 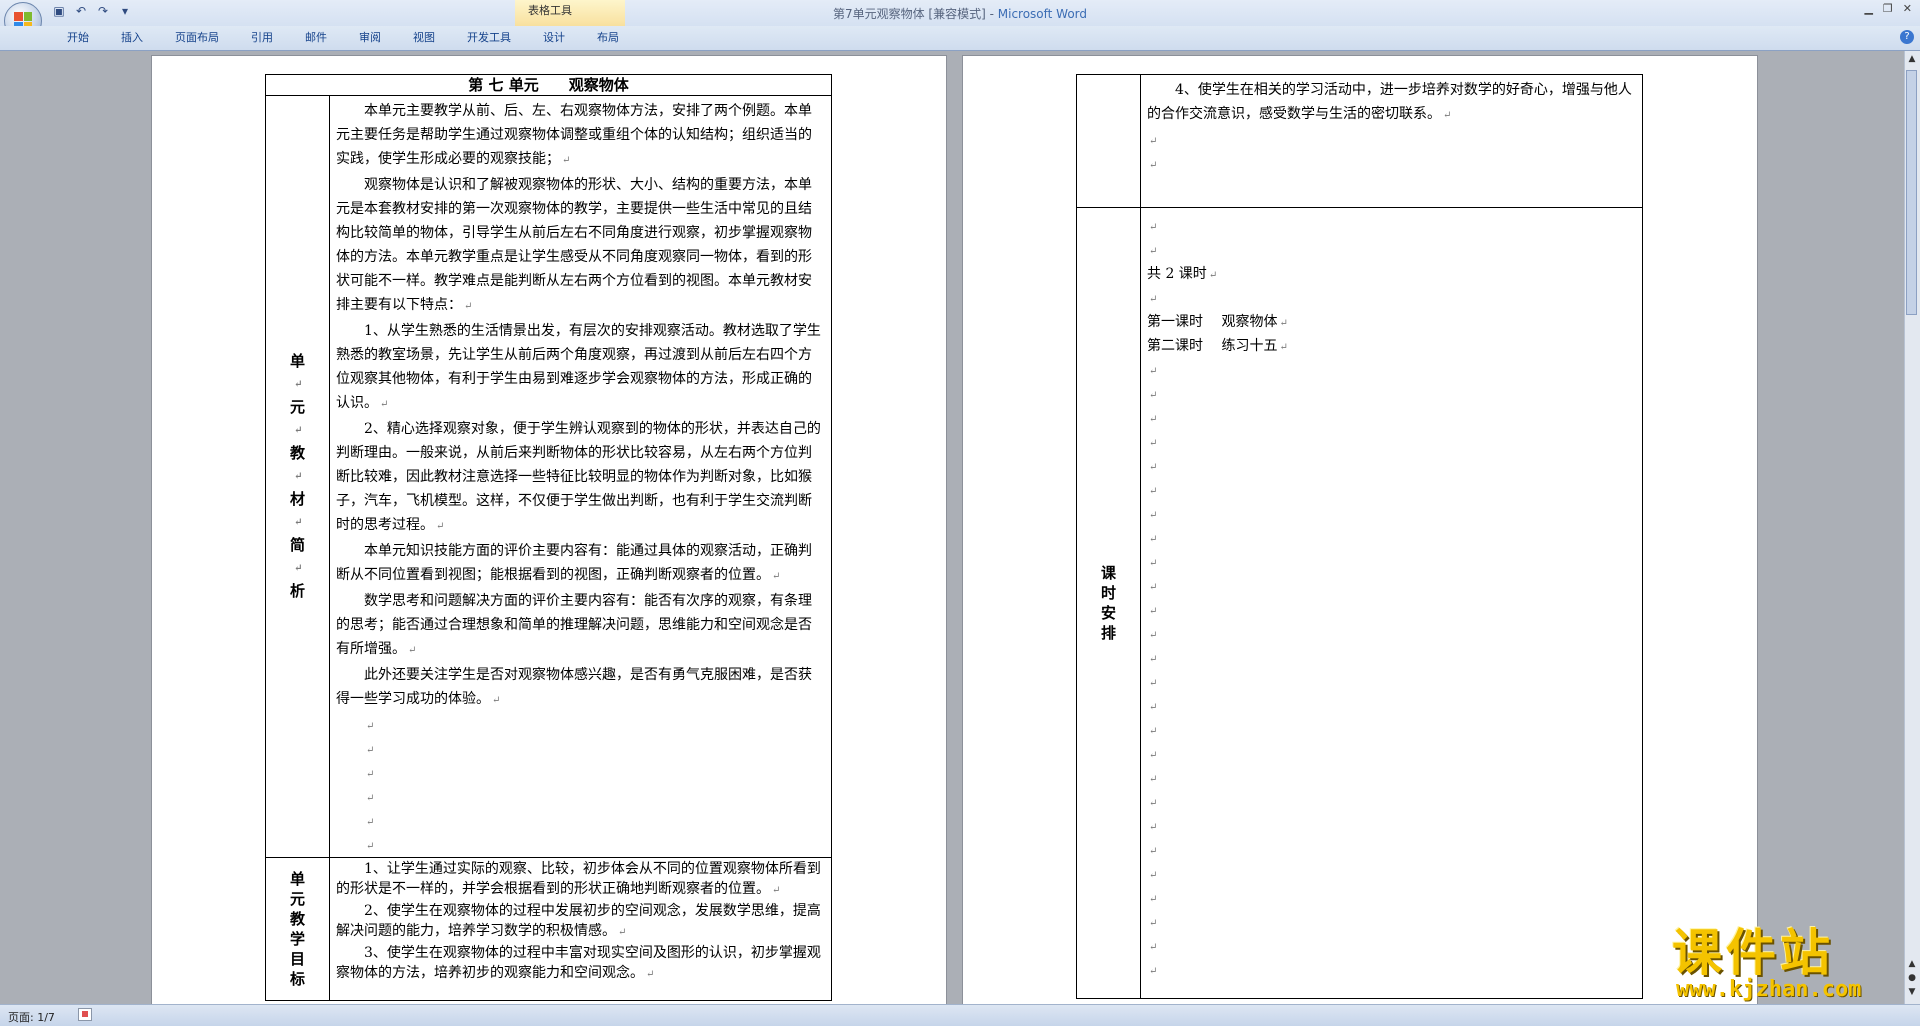 I want to click on lesson-1-text: 第一课时 观察物体, so click(x=1212, y=322).